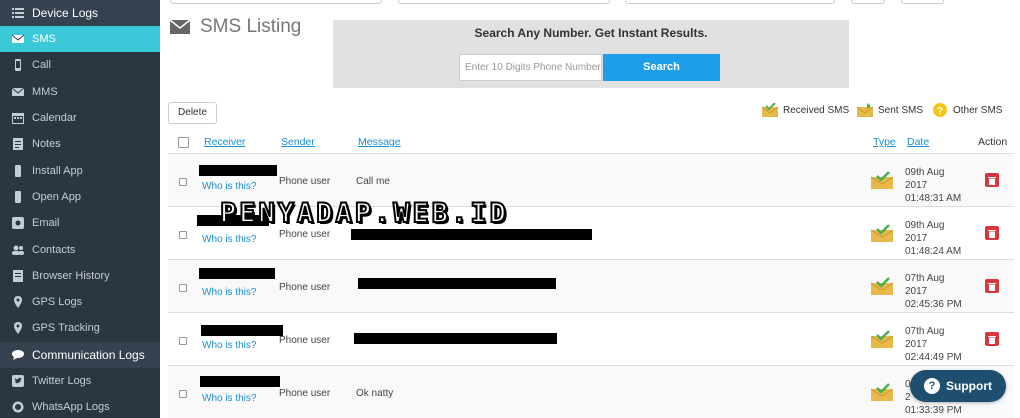  Describe the element at coordinates (958, 386) in the screenshot. I see `support-button: ? Support` at that location.